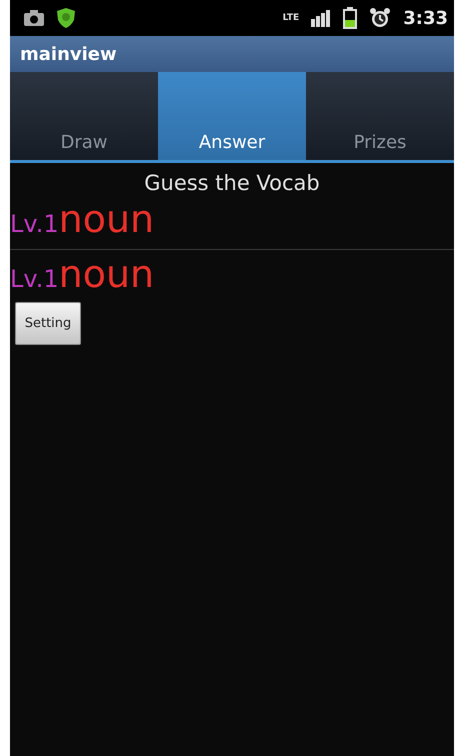  What do you see at coordinates (232, 116) in the screenshot?
I see `tab: Answer` at bounding box center [232, 116].